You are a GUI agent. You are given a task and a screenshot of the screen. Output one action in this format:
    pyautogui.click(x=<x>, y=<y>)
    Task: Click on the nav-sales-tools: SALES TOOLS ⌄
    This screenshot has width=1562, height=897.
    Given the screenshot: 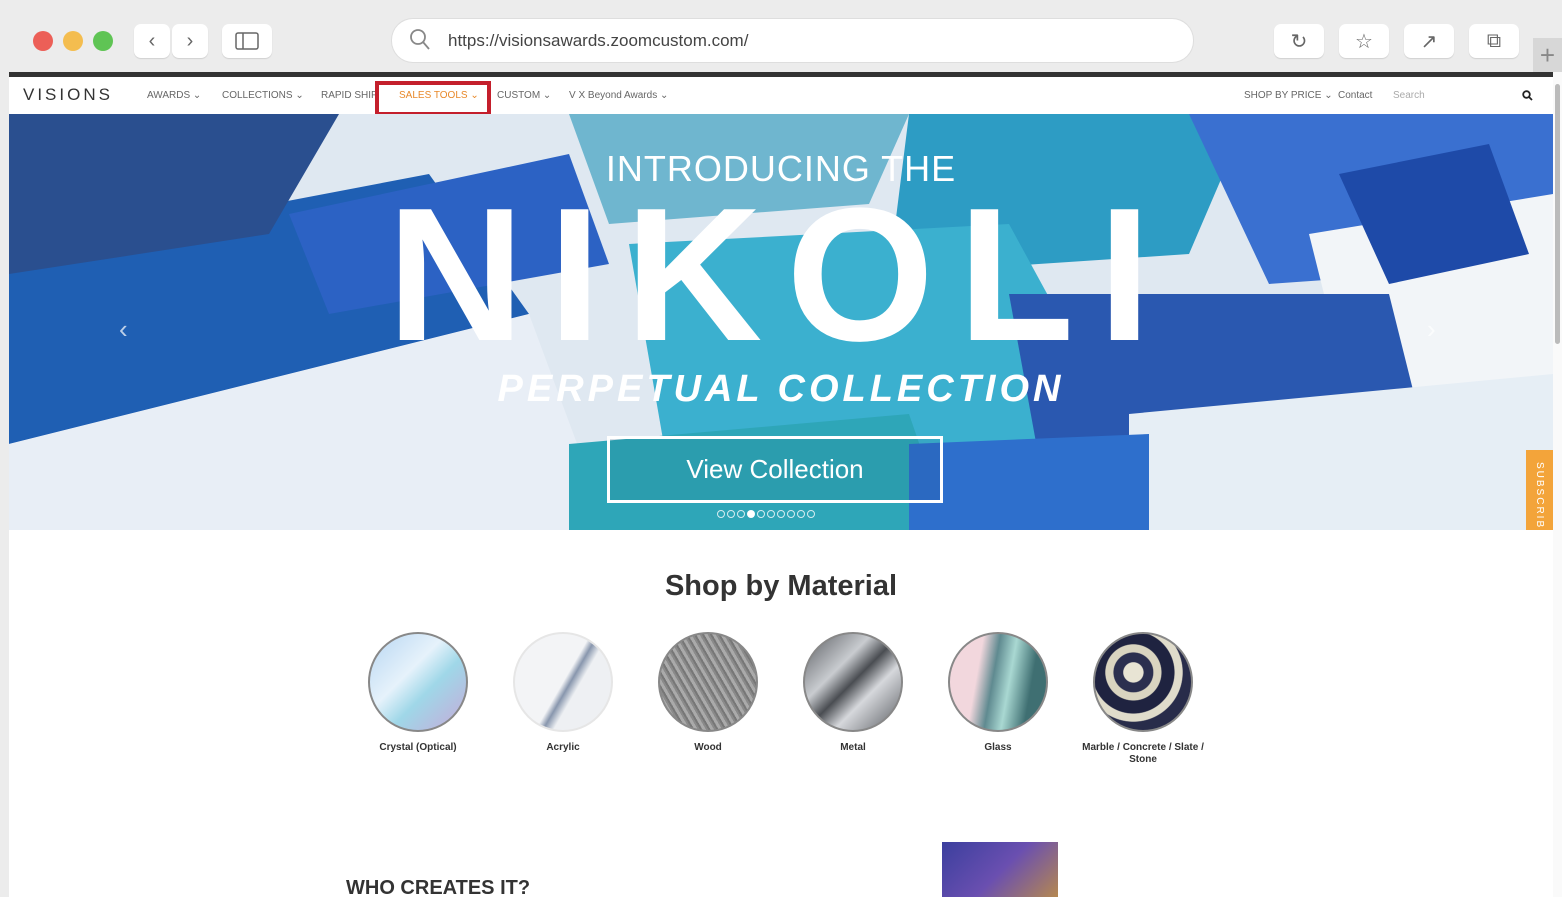 What is the action you would take?
    pyautogui.click(x=439, y=95)
    